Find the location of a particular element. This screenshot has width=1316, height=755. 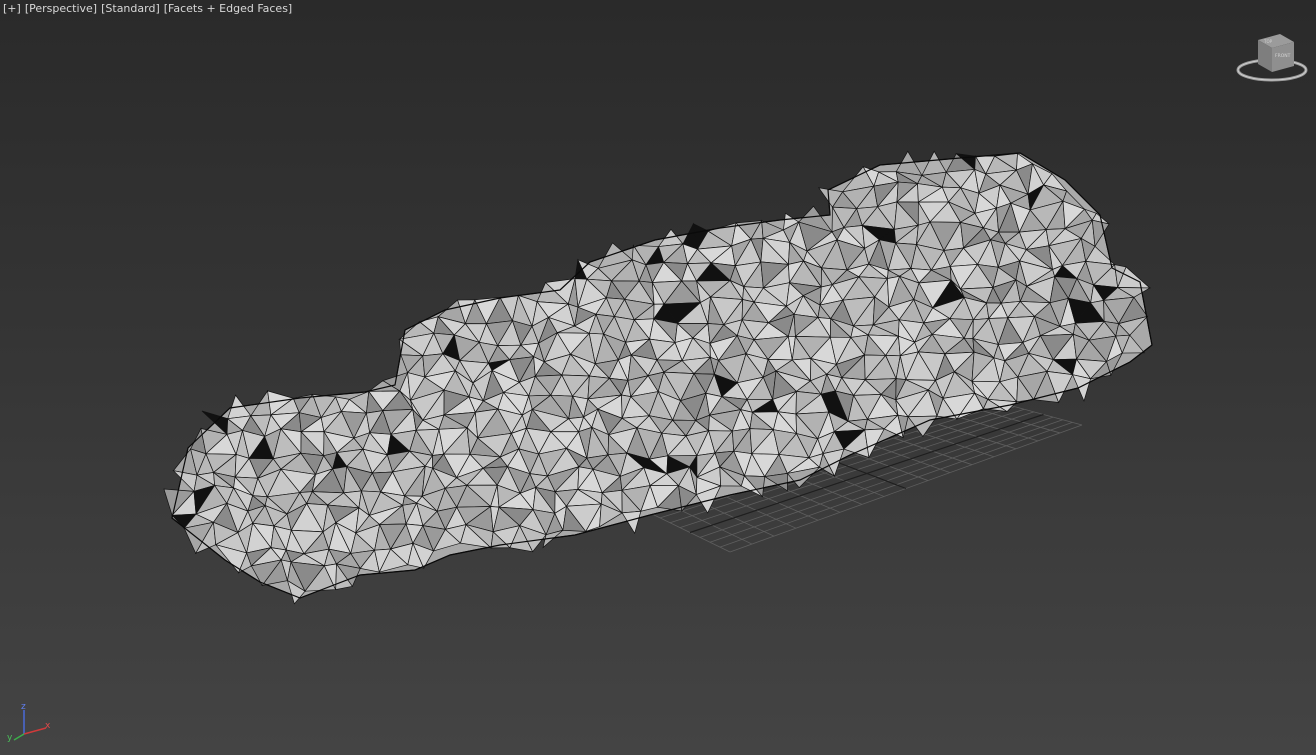

viewcube-top-label: TOP is located at coordinates (1268, 41).